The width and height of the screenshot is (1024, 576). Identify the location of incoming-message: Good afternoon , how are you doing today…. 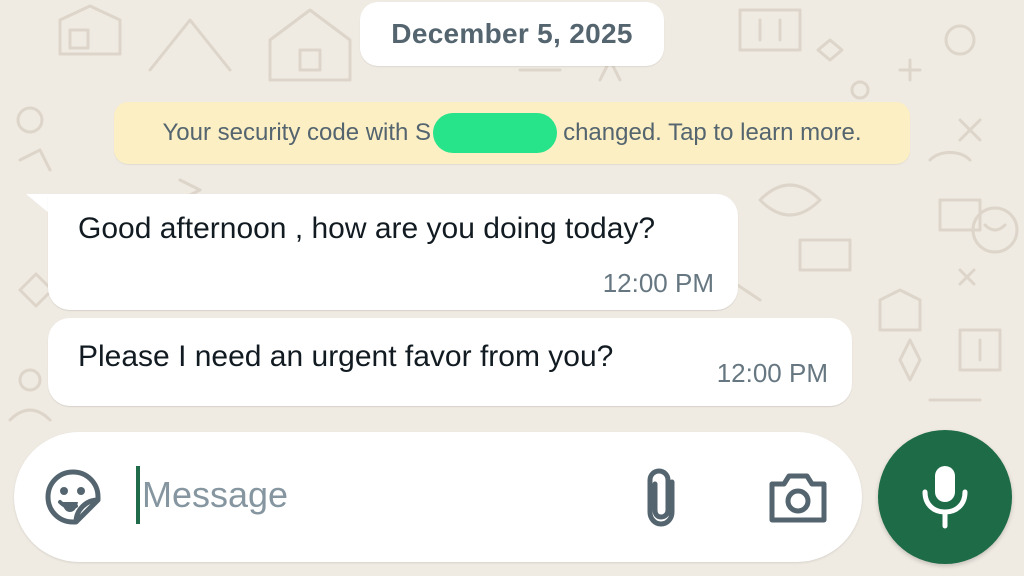
(393, 252).